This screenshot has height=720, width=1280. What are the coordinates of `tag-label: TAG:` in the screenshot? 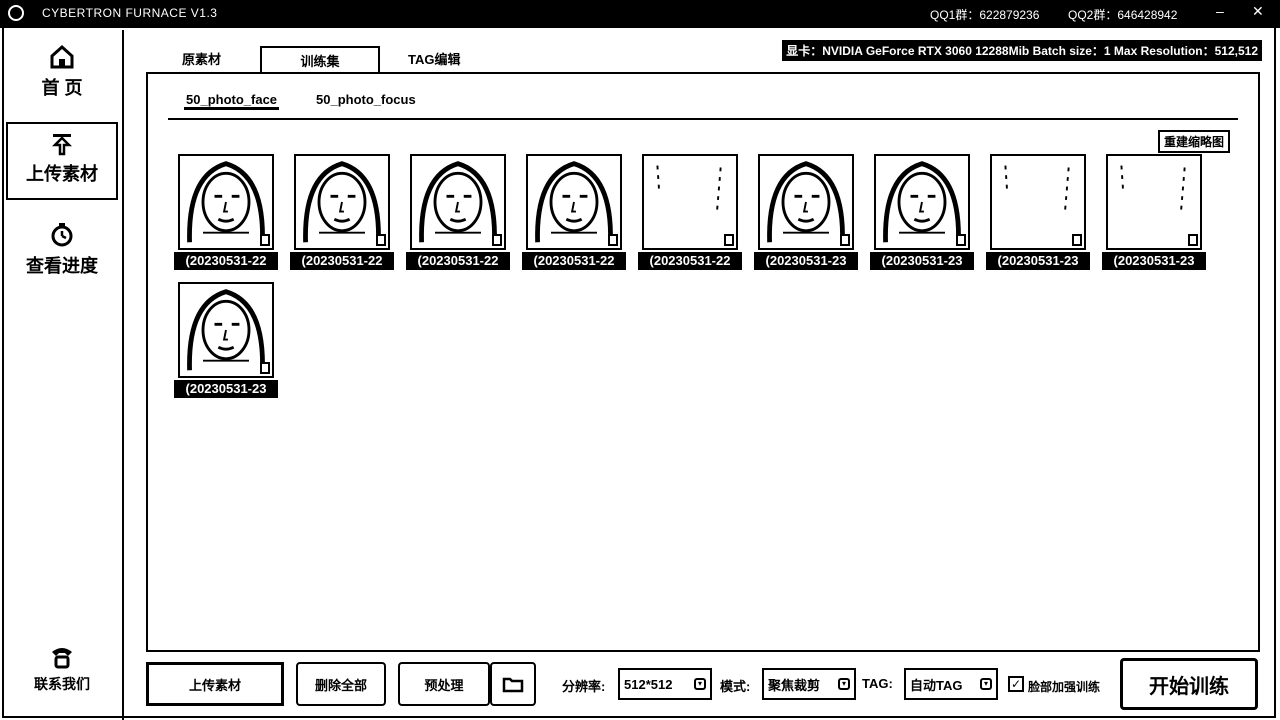 It's located at (877, 683).